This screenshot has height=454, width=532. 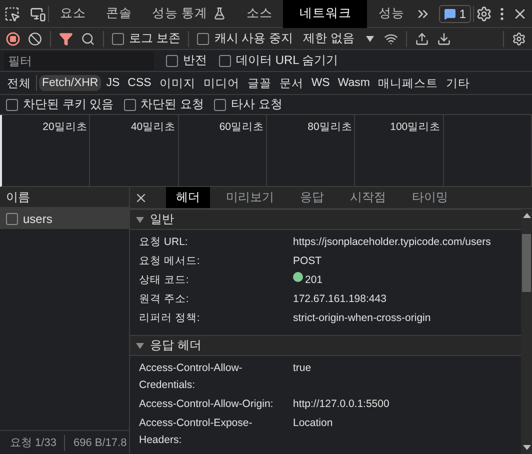 I want to click on detail-tab: 시작점, so click(x=368, y=197).